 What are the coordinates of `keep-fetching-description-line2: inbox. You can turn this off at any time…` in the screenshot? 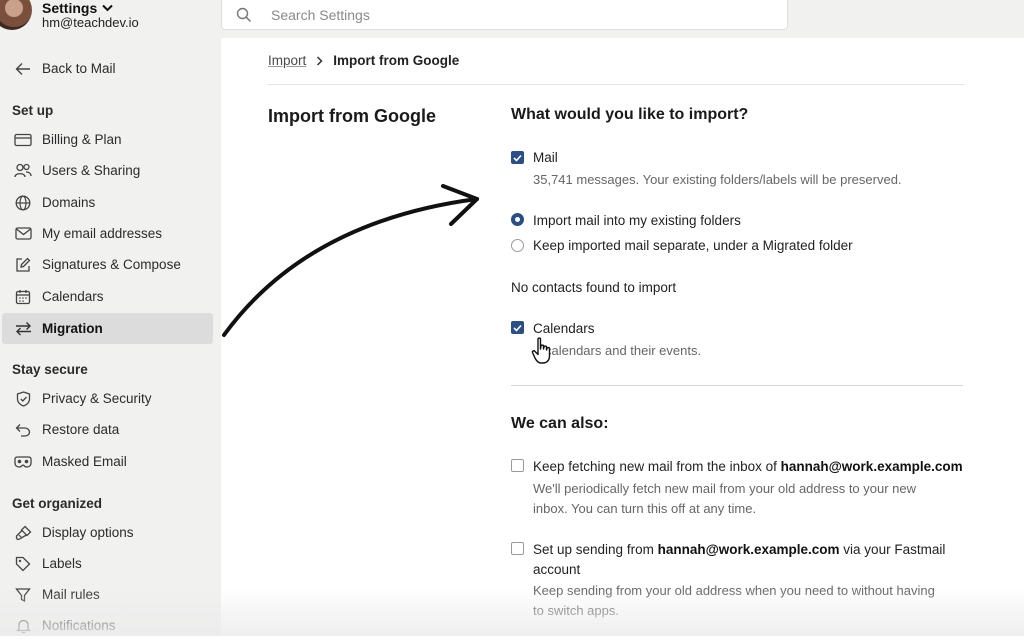 It's located at (645, 508).